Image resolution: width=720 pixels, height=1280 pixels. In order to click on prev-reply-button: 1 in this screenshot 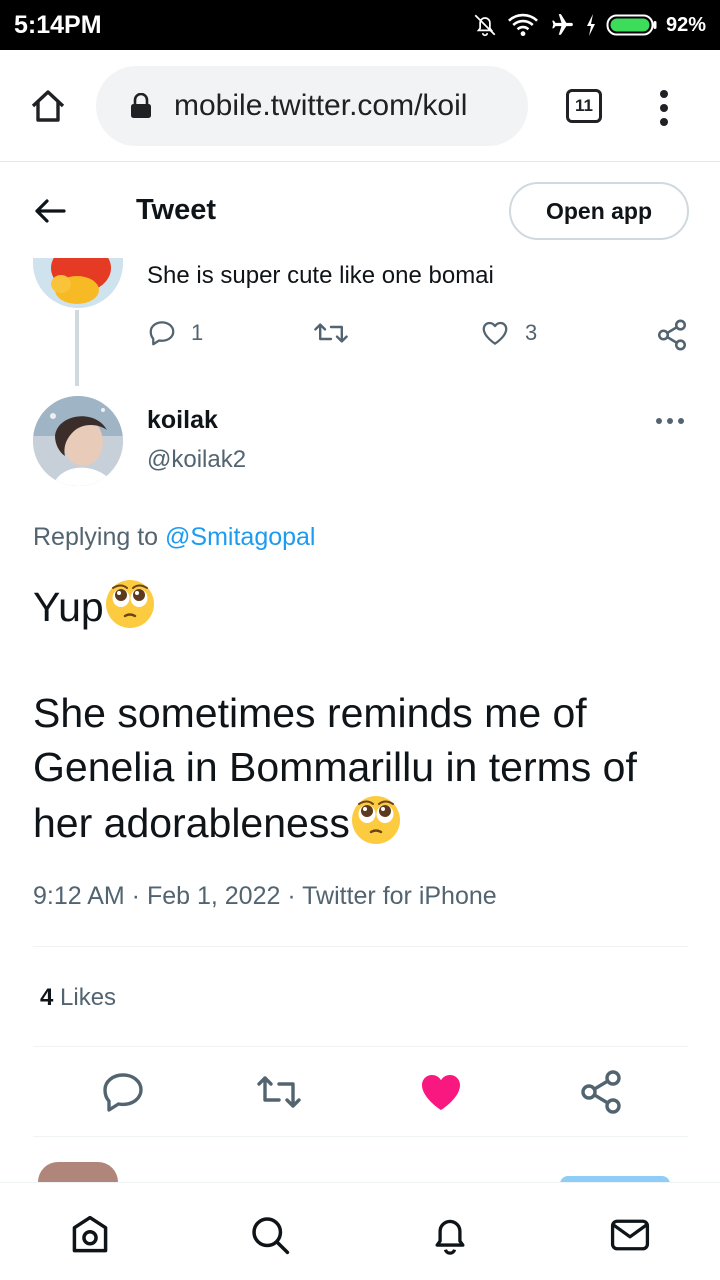, I will do `click(175, 333)`.